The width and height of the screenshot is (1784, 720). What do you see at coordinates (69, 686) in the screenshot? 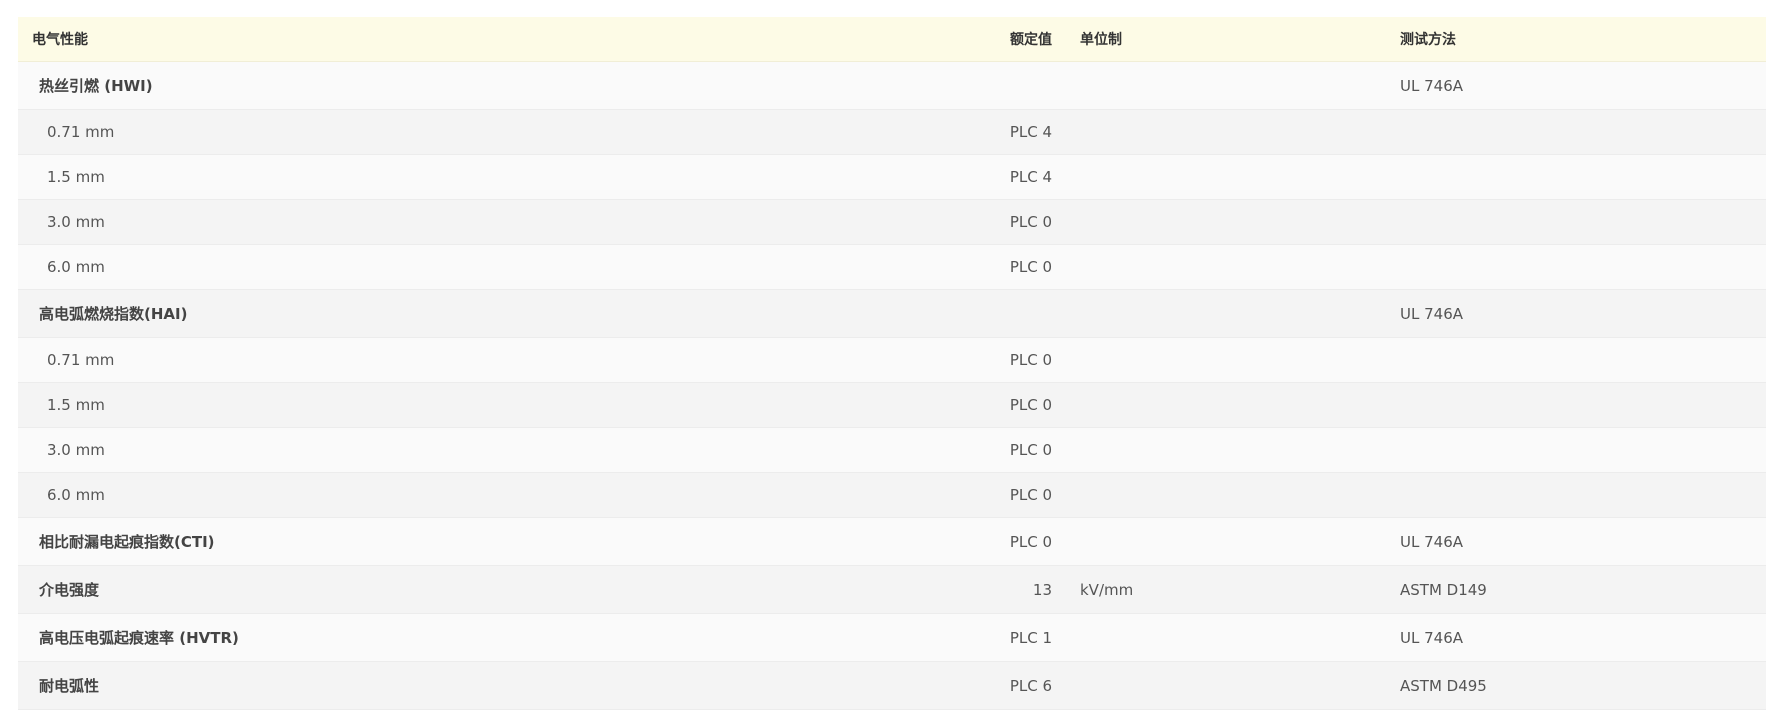
I see `cell-property: 耐电弧性` at bounding box center [69, 686].